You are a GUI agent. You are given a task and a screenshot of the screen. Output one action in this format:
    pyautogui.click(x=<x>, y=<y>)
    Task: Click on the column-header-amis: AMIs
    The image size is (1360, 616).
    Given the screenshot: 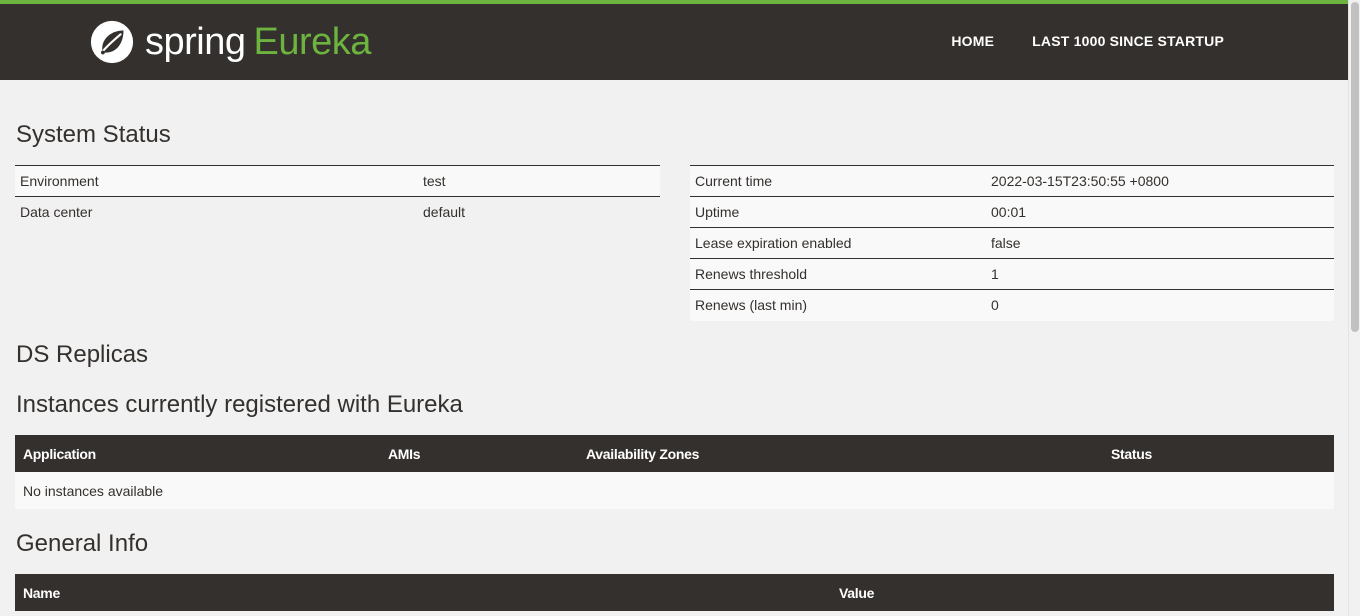 What is the action you would take?
    pyautogui.click(x=479, y=453)
    